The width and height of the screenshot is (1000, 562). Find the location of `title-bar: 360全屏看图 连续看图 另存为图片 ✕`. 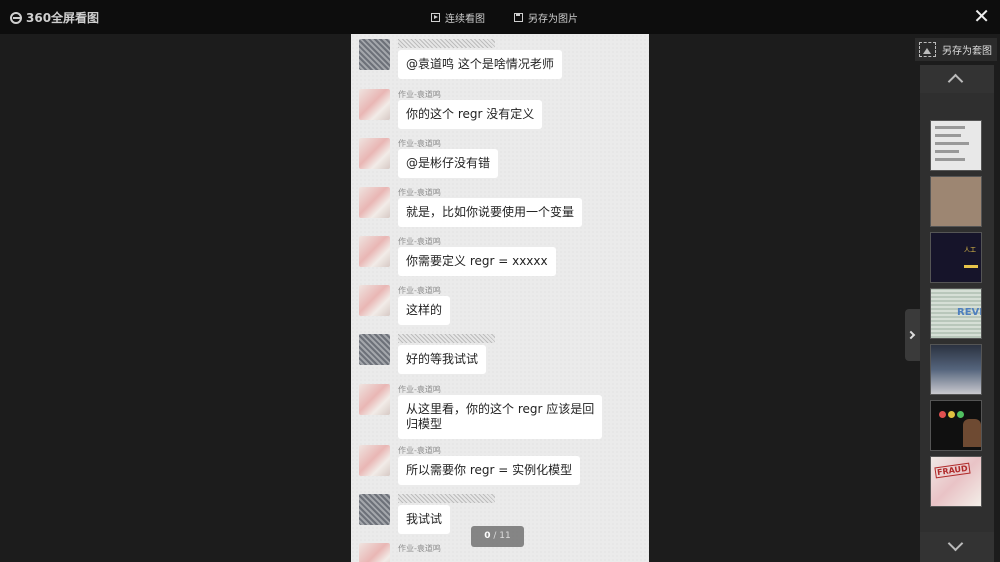

title-bar: 360全屏看图 连续看图 另存为图片 ✕ is located at coordinates (500, 17).